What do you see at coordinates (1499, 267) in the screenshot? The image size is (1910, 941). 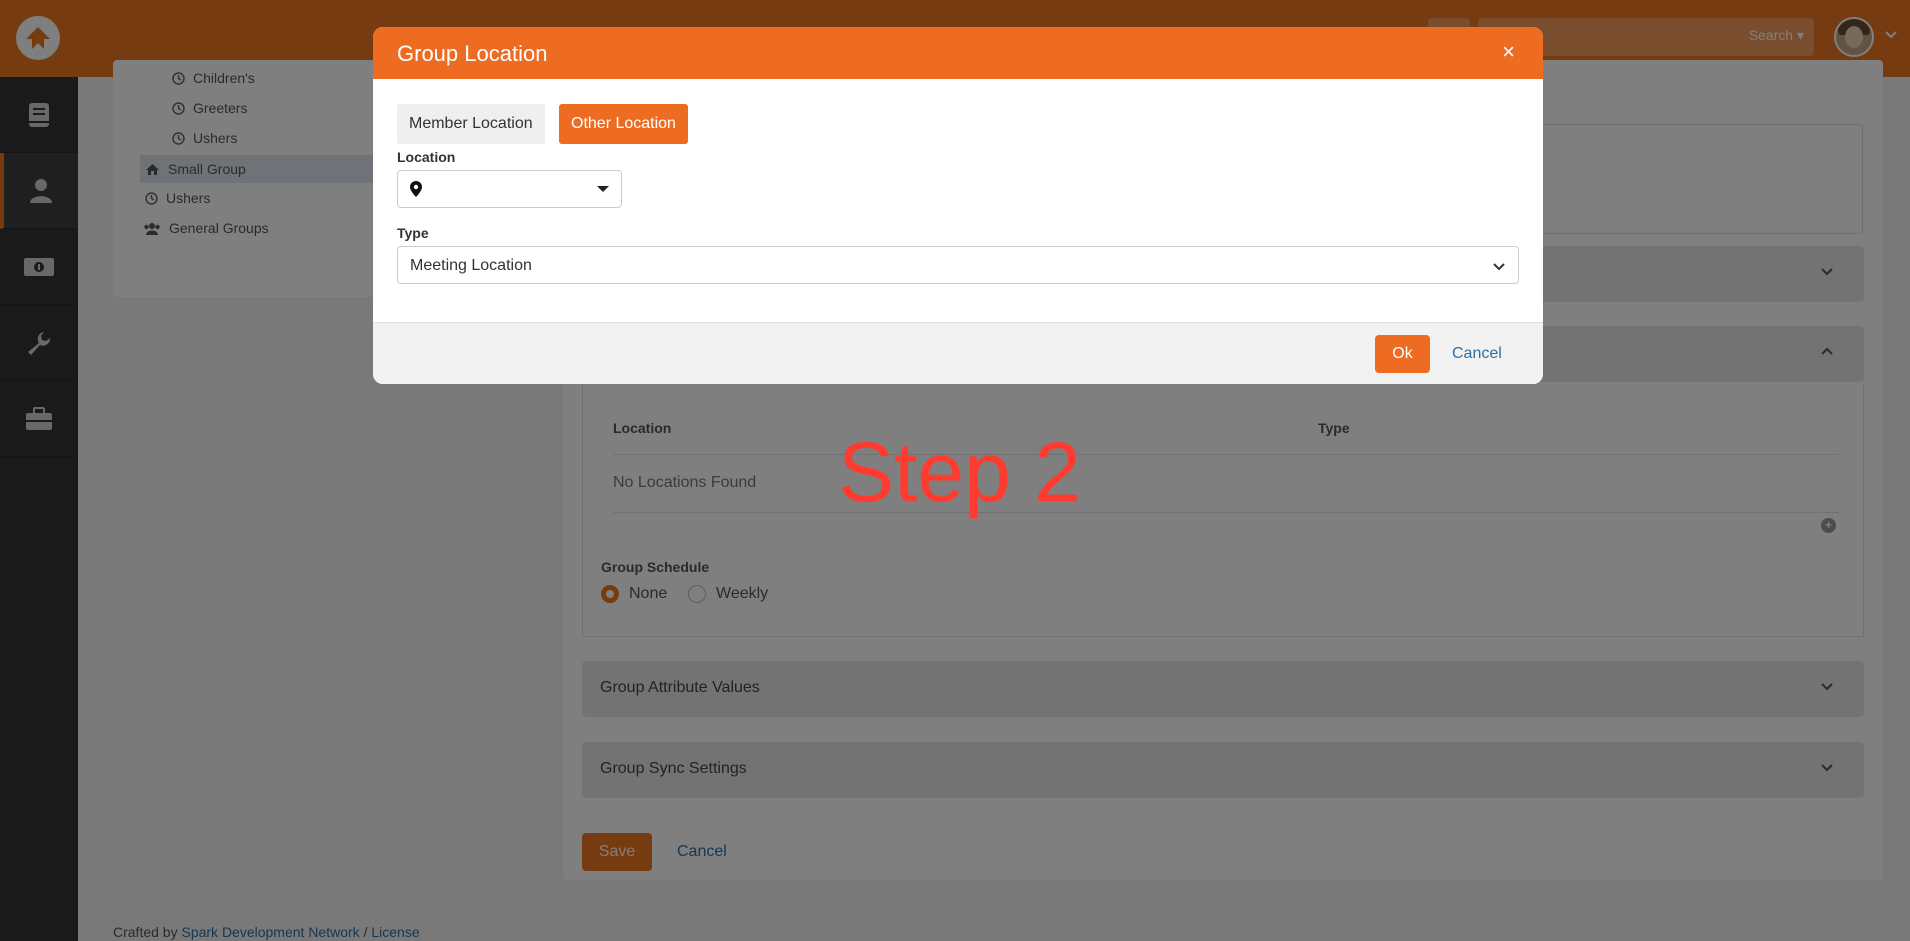 I see `chevron-down-icon` at bounding box center [1499, 267].